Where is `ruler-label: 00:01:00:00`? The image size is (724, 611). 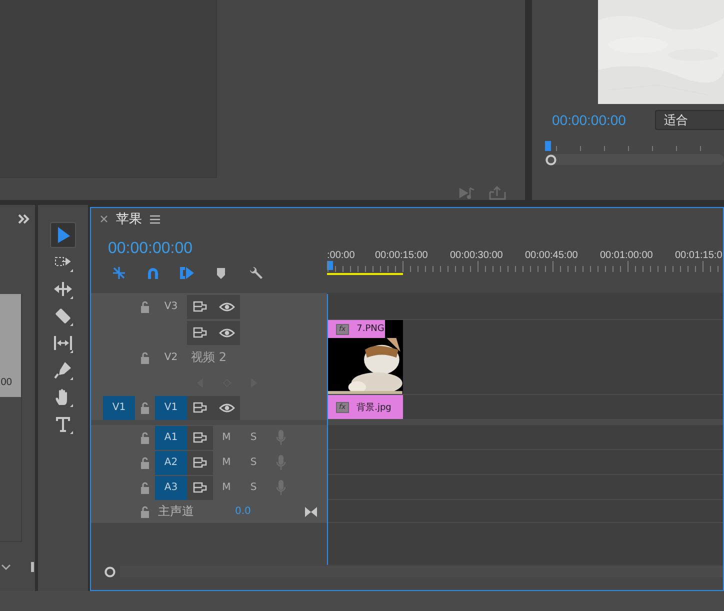
ruler-label: 00:01:00:00 is located at coordinates (627, 255).